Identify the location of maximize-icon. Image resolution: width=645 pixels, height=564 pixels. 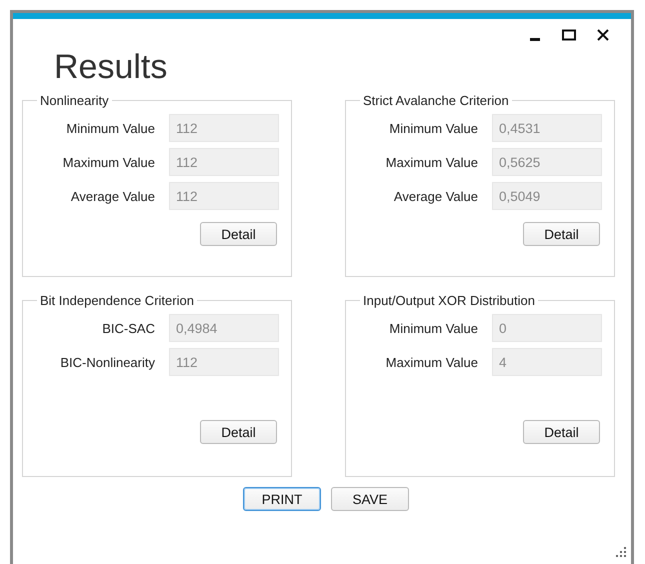
(569, 35).